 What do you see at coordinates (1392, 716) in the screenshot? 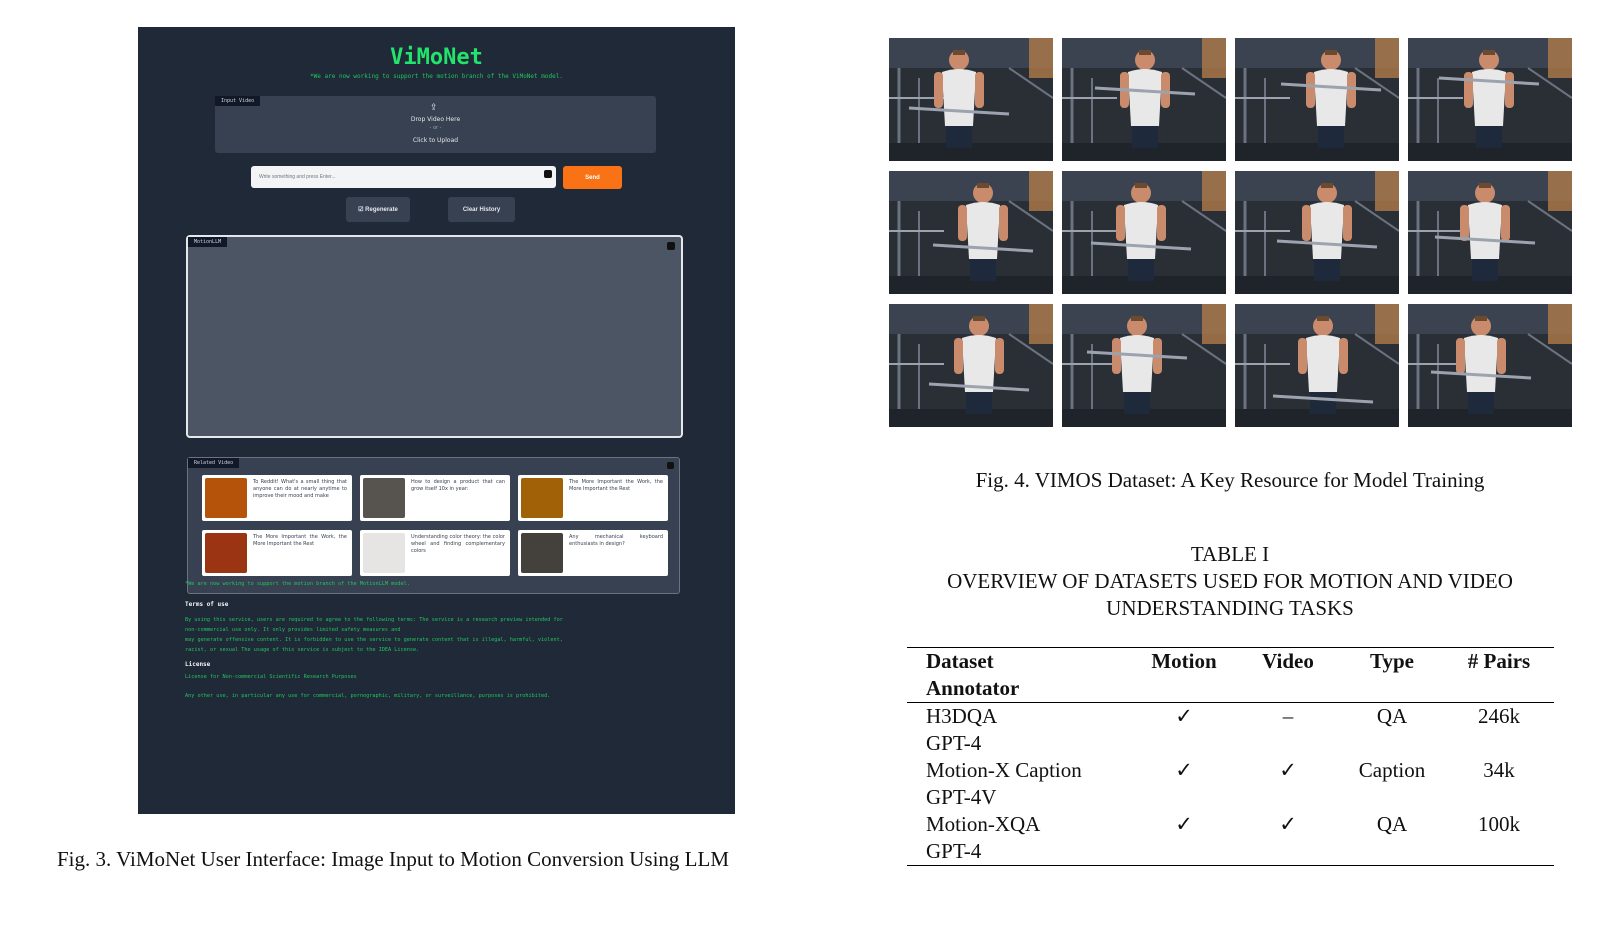
I see `cell-type: QA` at bounding box center [1392, 716].